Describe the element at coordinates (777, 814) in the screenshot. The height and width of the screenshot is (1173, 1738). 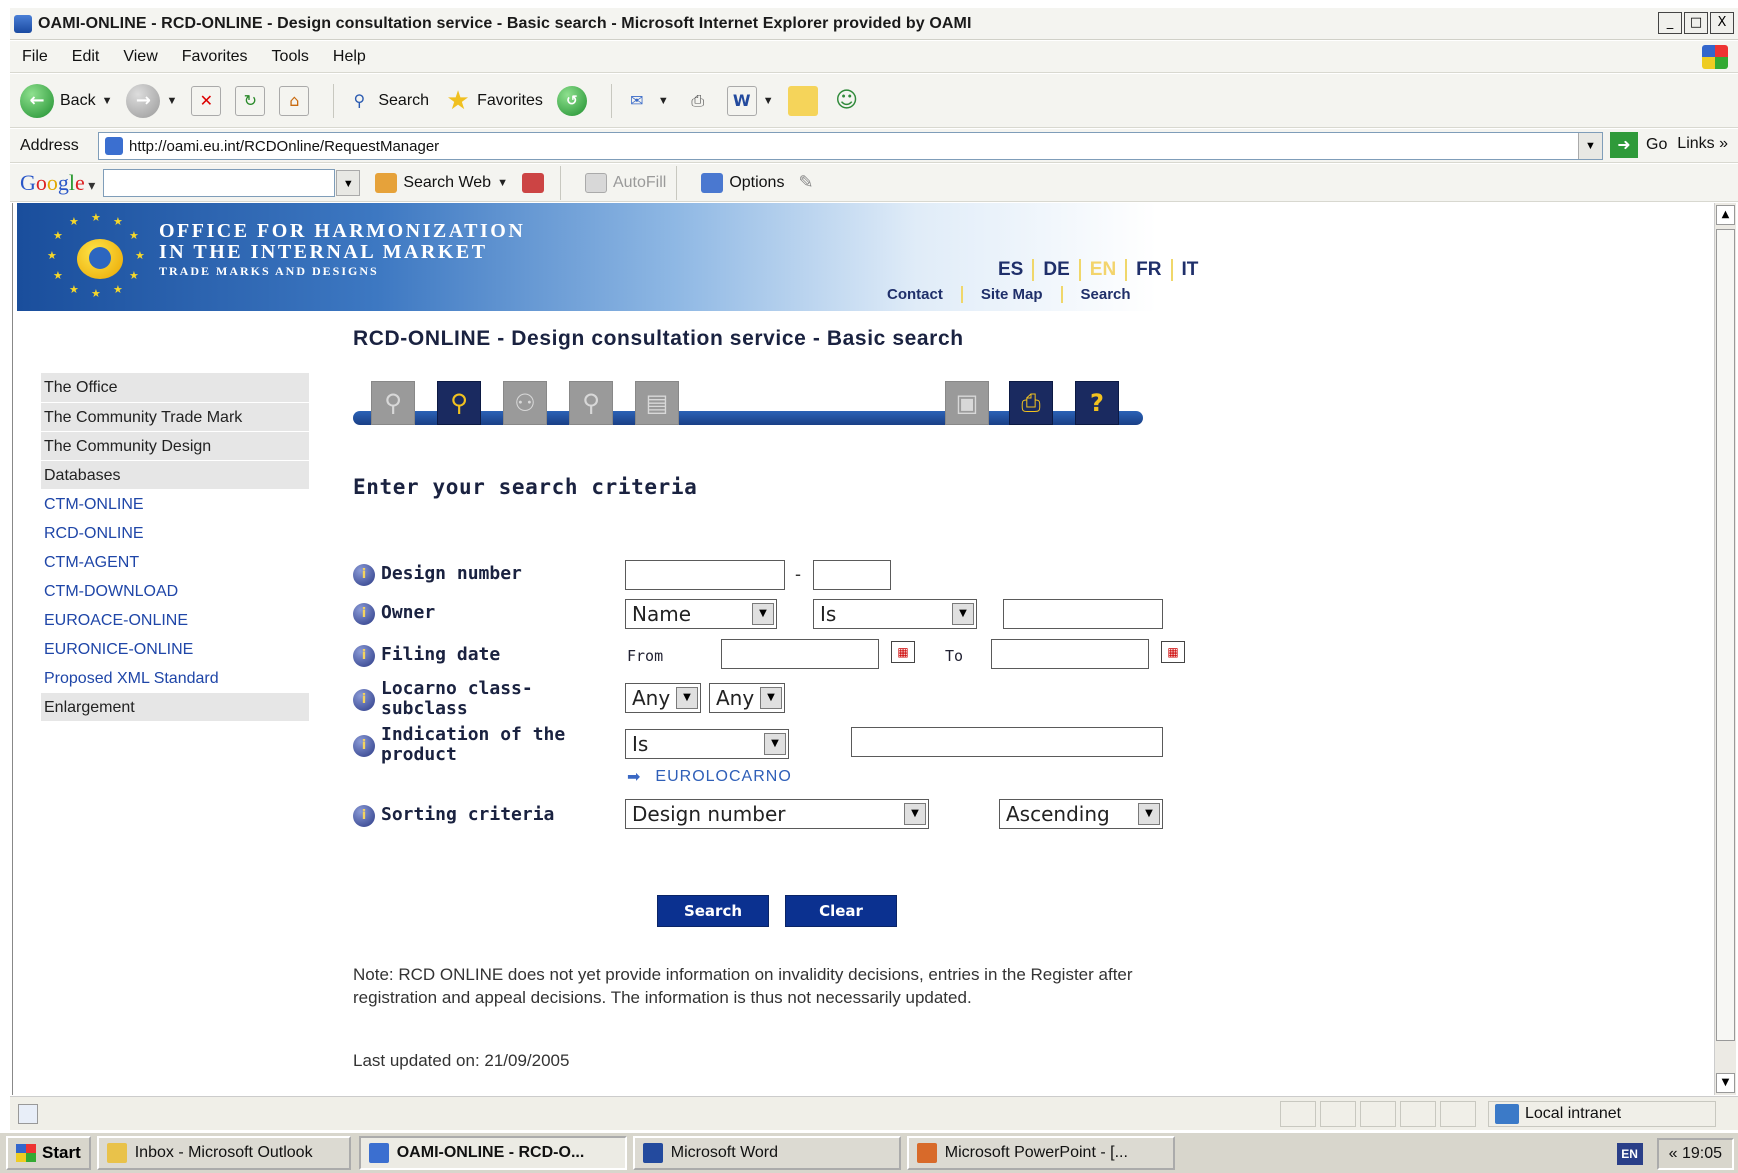
I see `sorting-field-select: Design number ▼` at that location.